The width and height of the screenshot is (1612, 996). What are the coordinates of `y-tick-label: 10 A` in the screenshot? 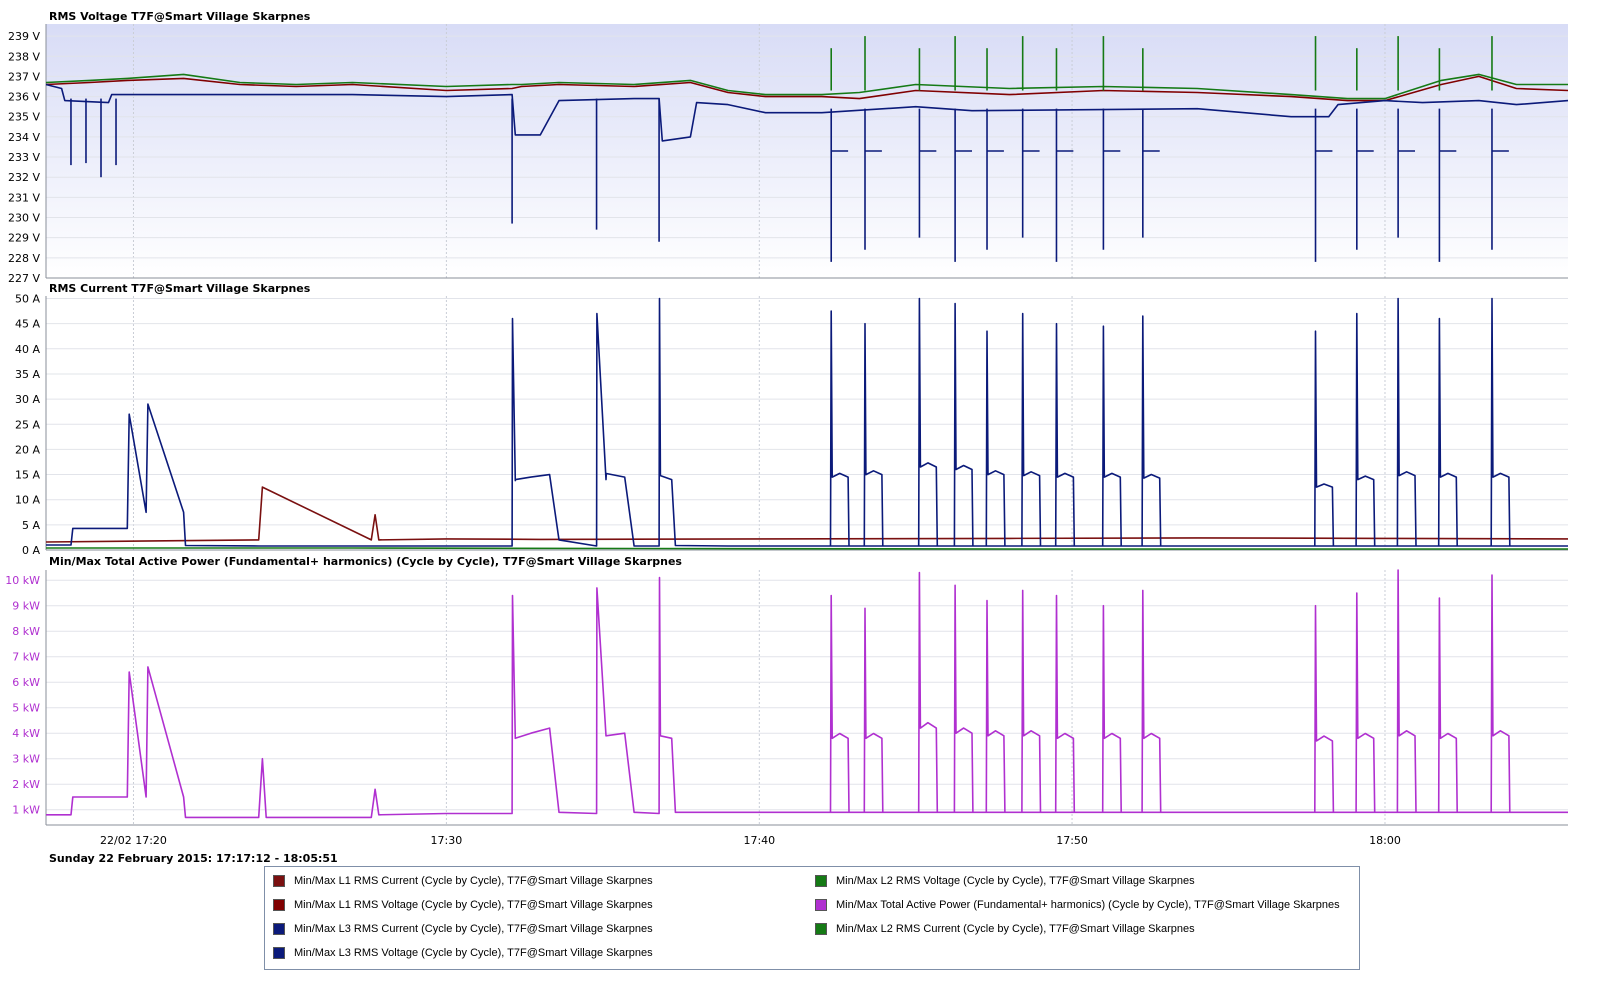 It's located at (27, 500).